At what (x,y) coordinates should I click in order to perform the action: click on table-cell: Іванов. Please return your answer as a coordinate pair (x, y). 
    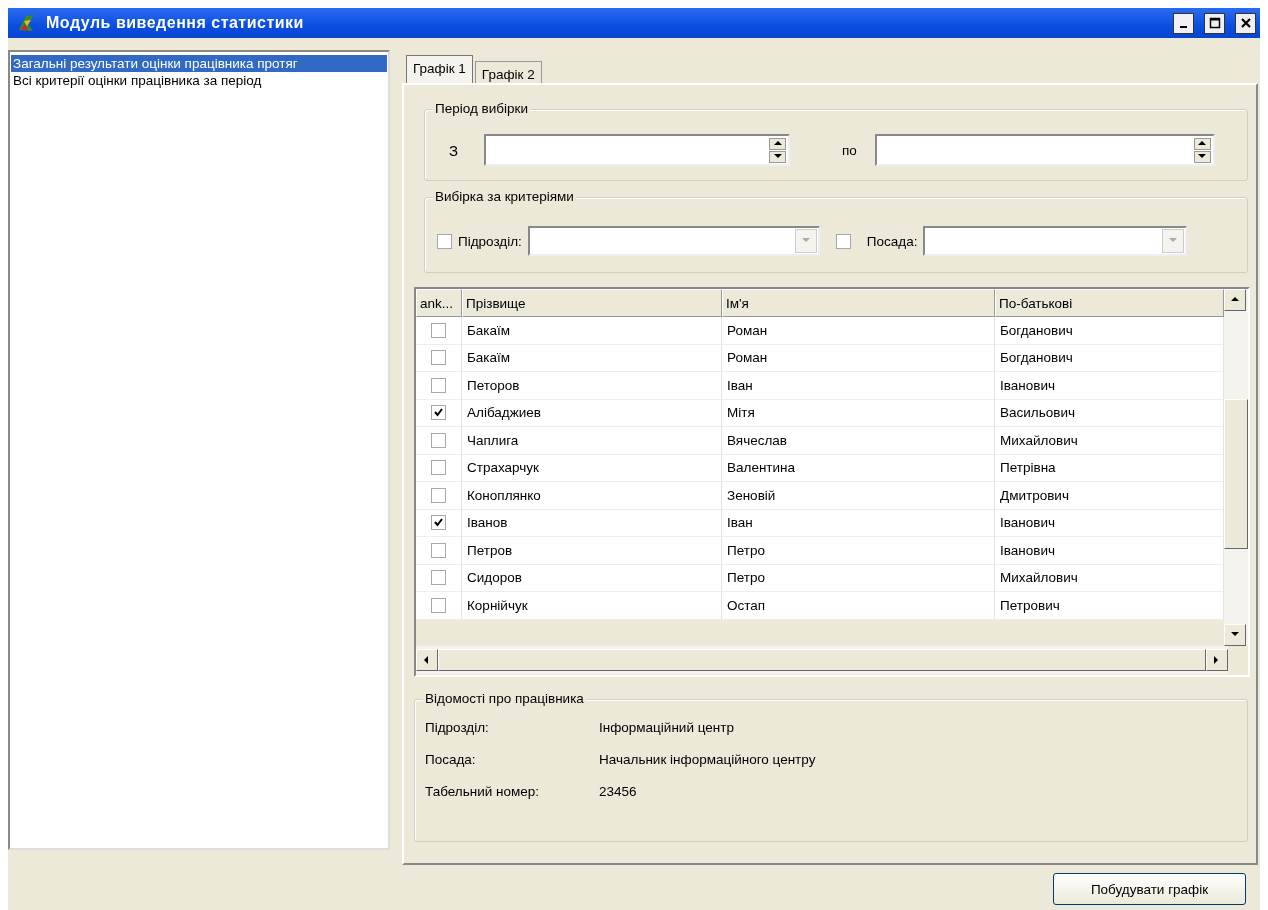
    Looking at the image, I should click on (592, 523).